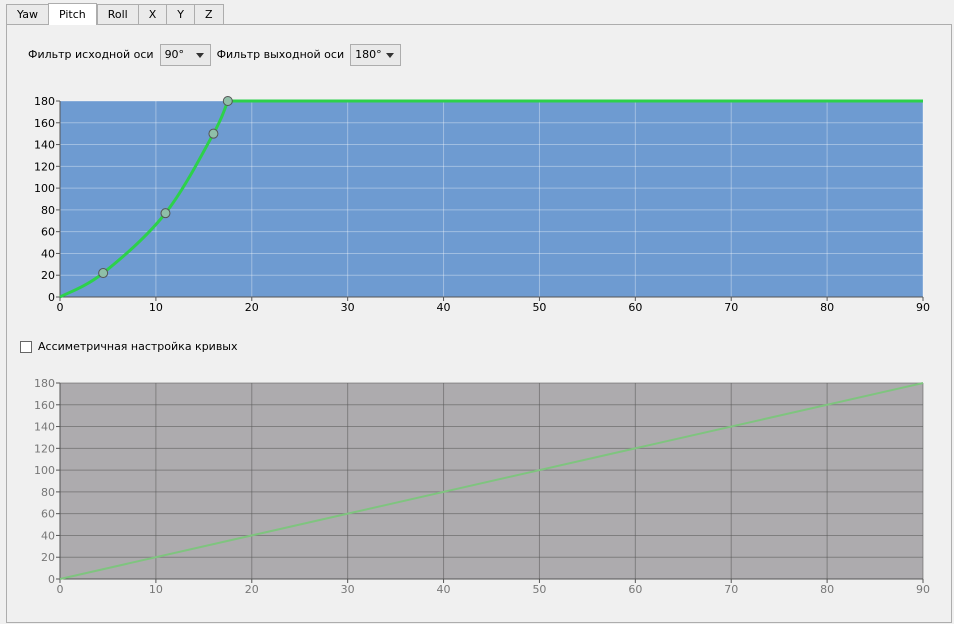 The width and height of the screenshot is (954, 624). Describe the element at coordinates (156, 589) in the screenshot. I see `x-tick-label: 10` at that location.